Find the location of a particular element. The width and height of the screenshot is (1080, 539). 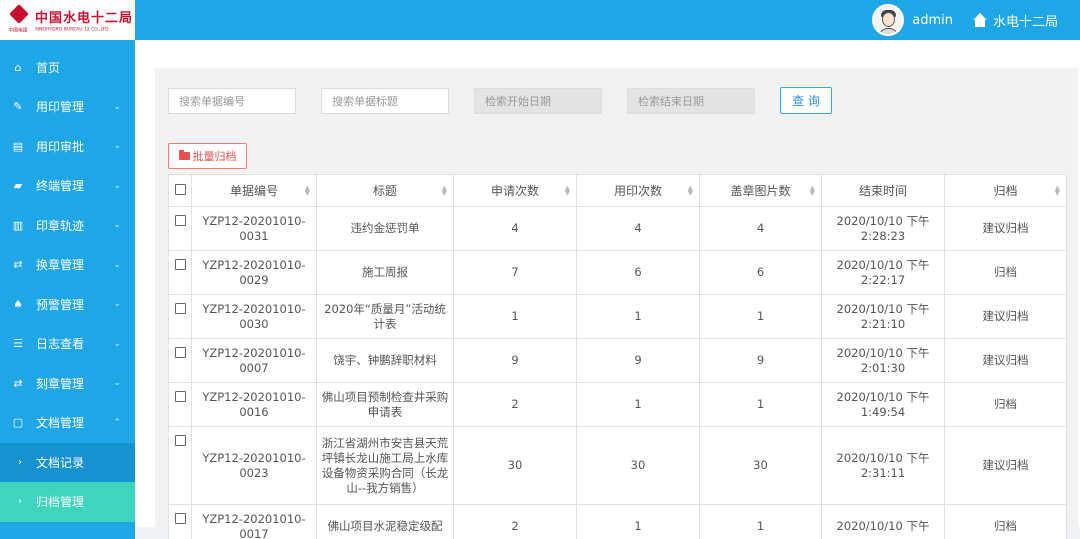

col-header-end-time: 结束时间 is located at coordinates (883, 190).